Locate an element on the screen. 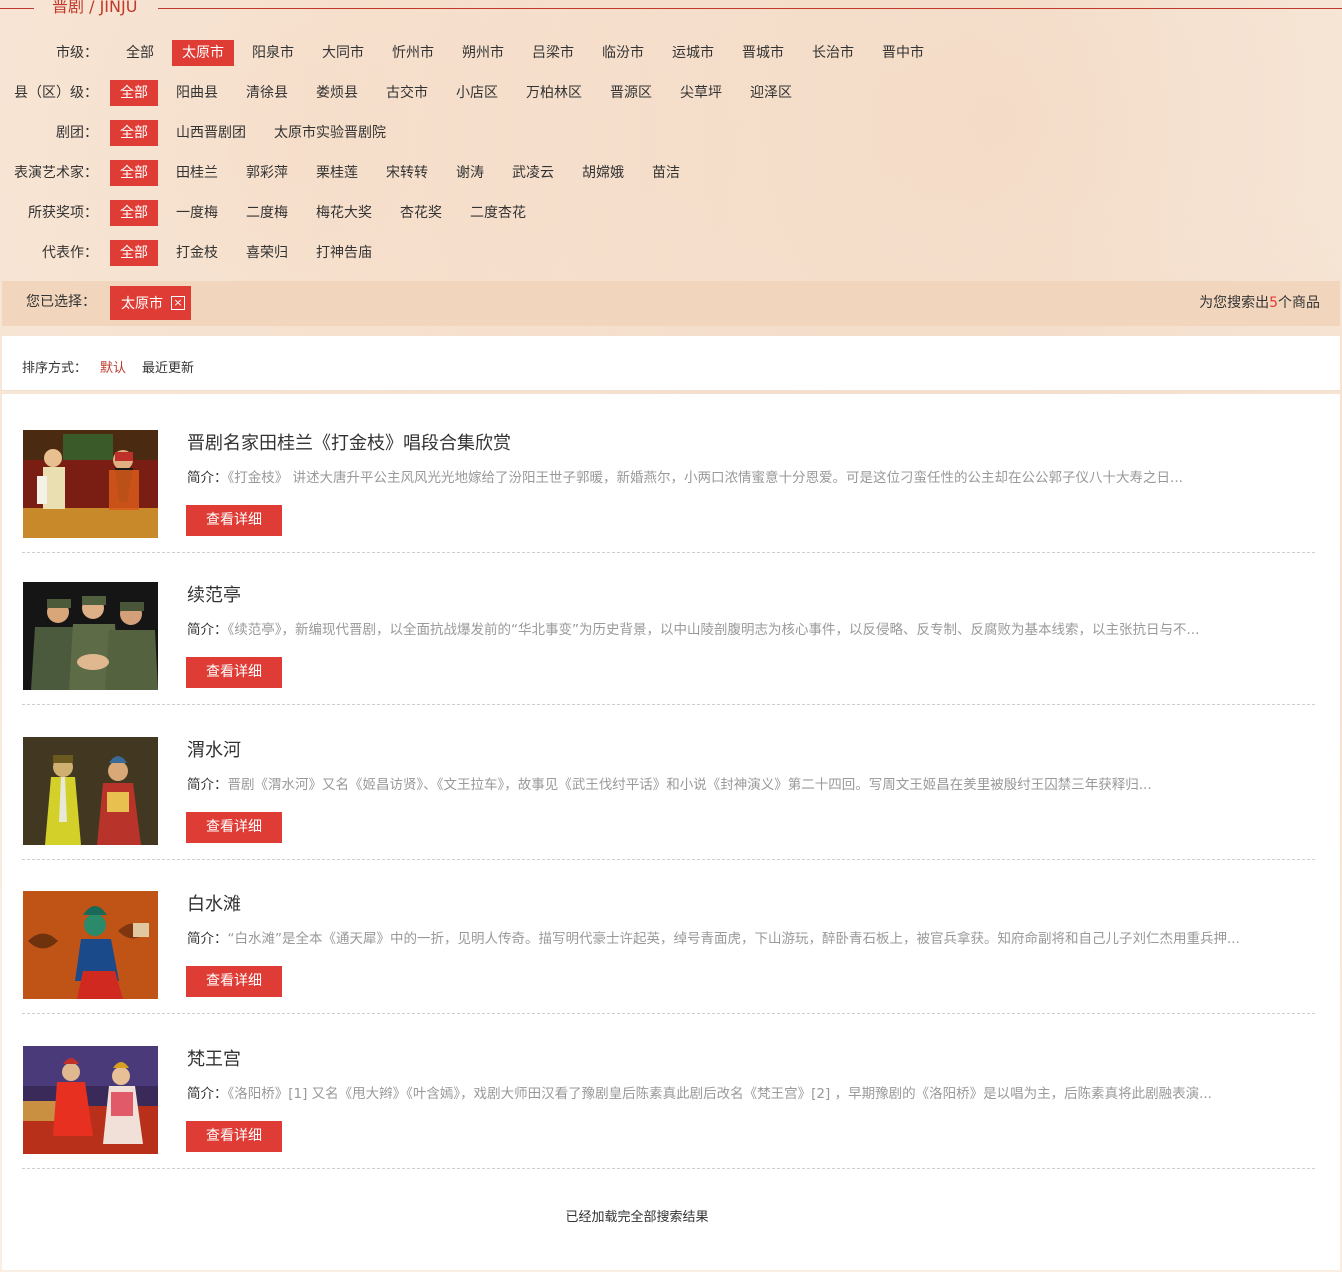 This screenshot has width=1342, height=1272. filter-option: 田桂兰 is located at coordinates (197, 173).